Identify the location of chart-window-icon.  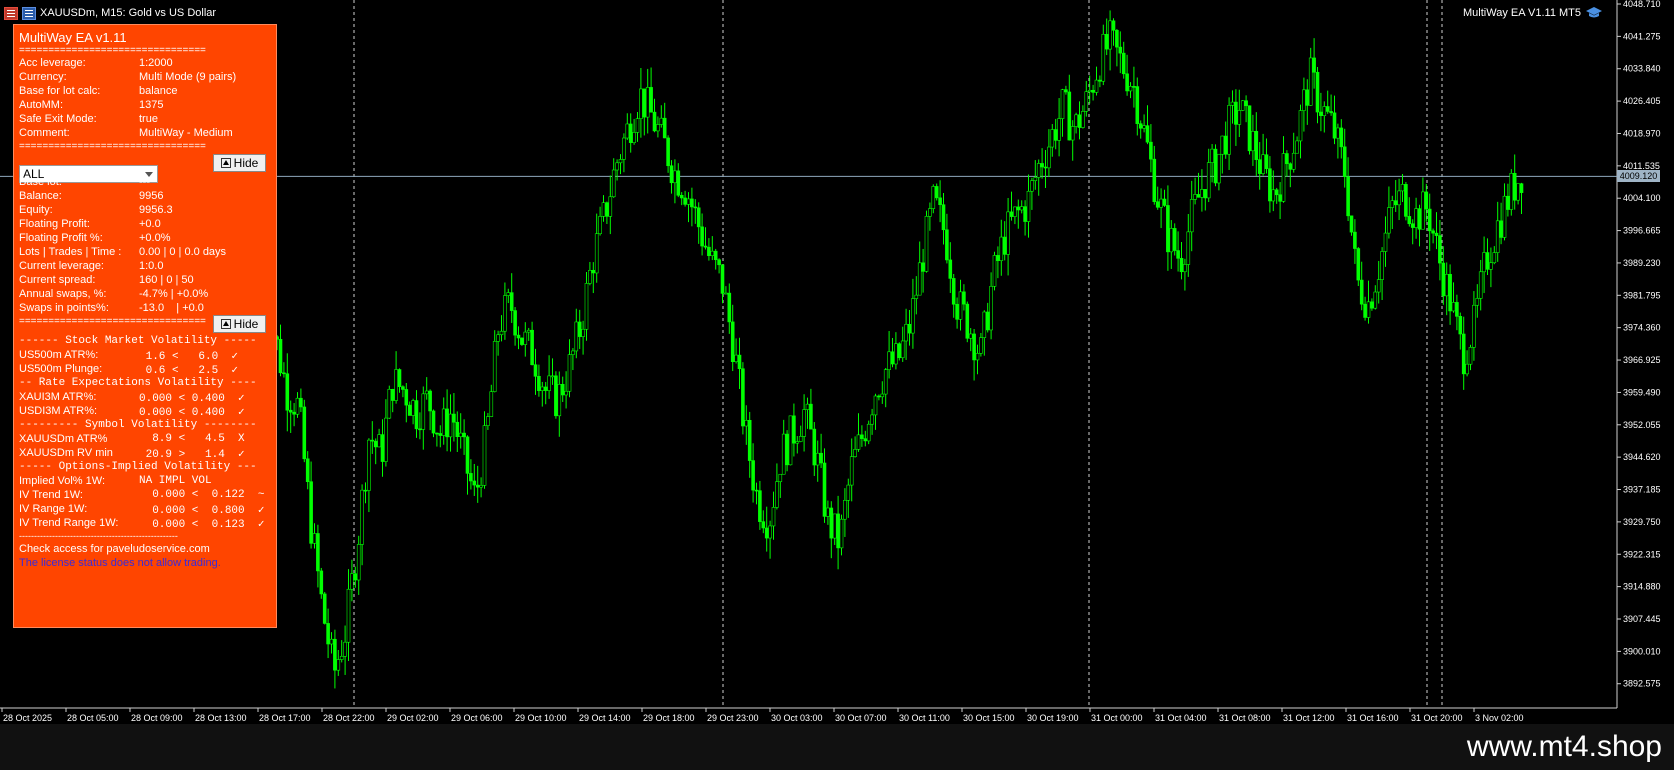
(29, 13).